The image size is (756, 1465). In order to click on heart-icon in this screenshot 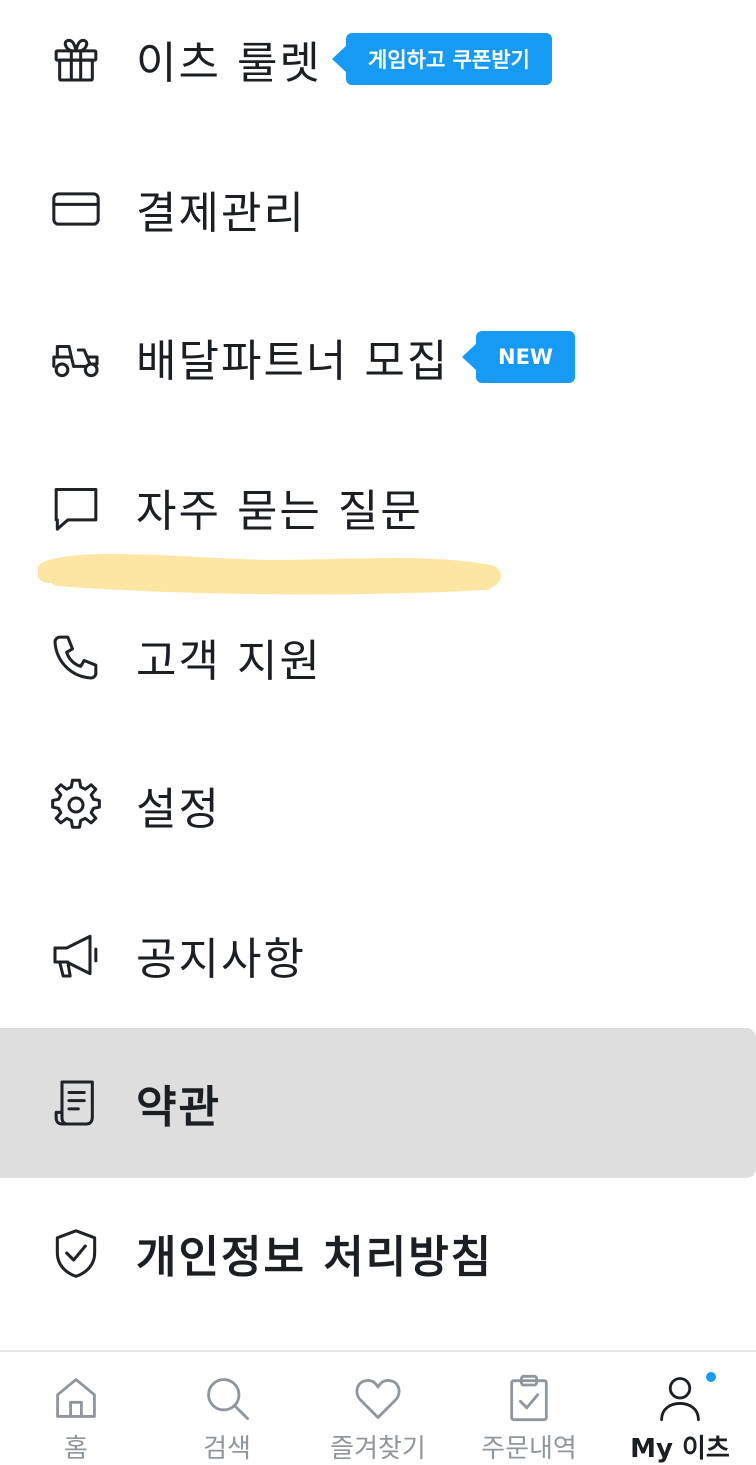, I will do `click(378, 1398)`.